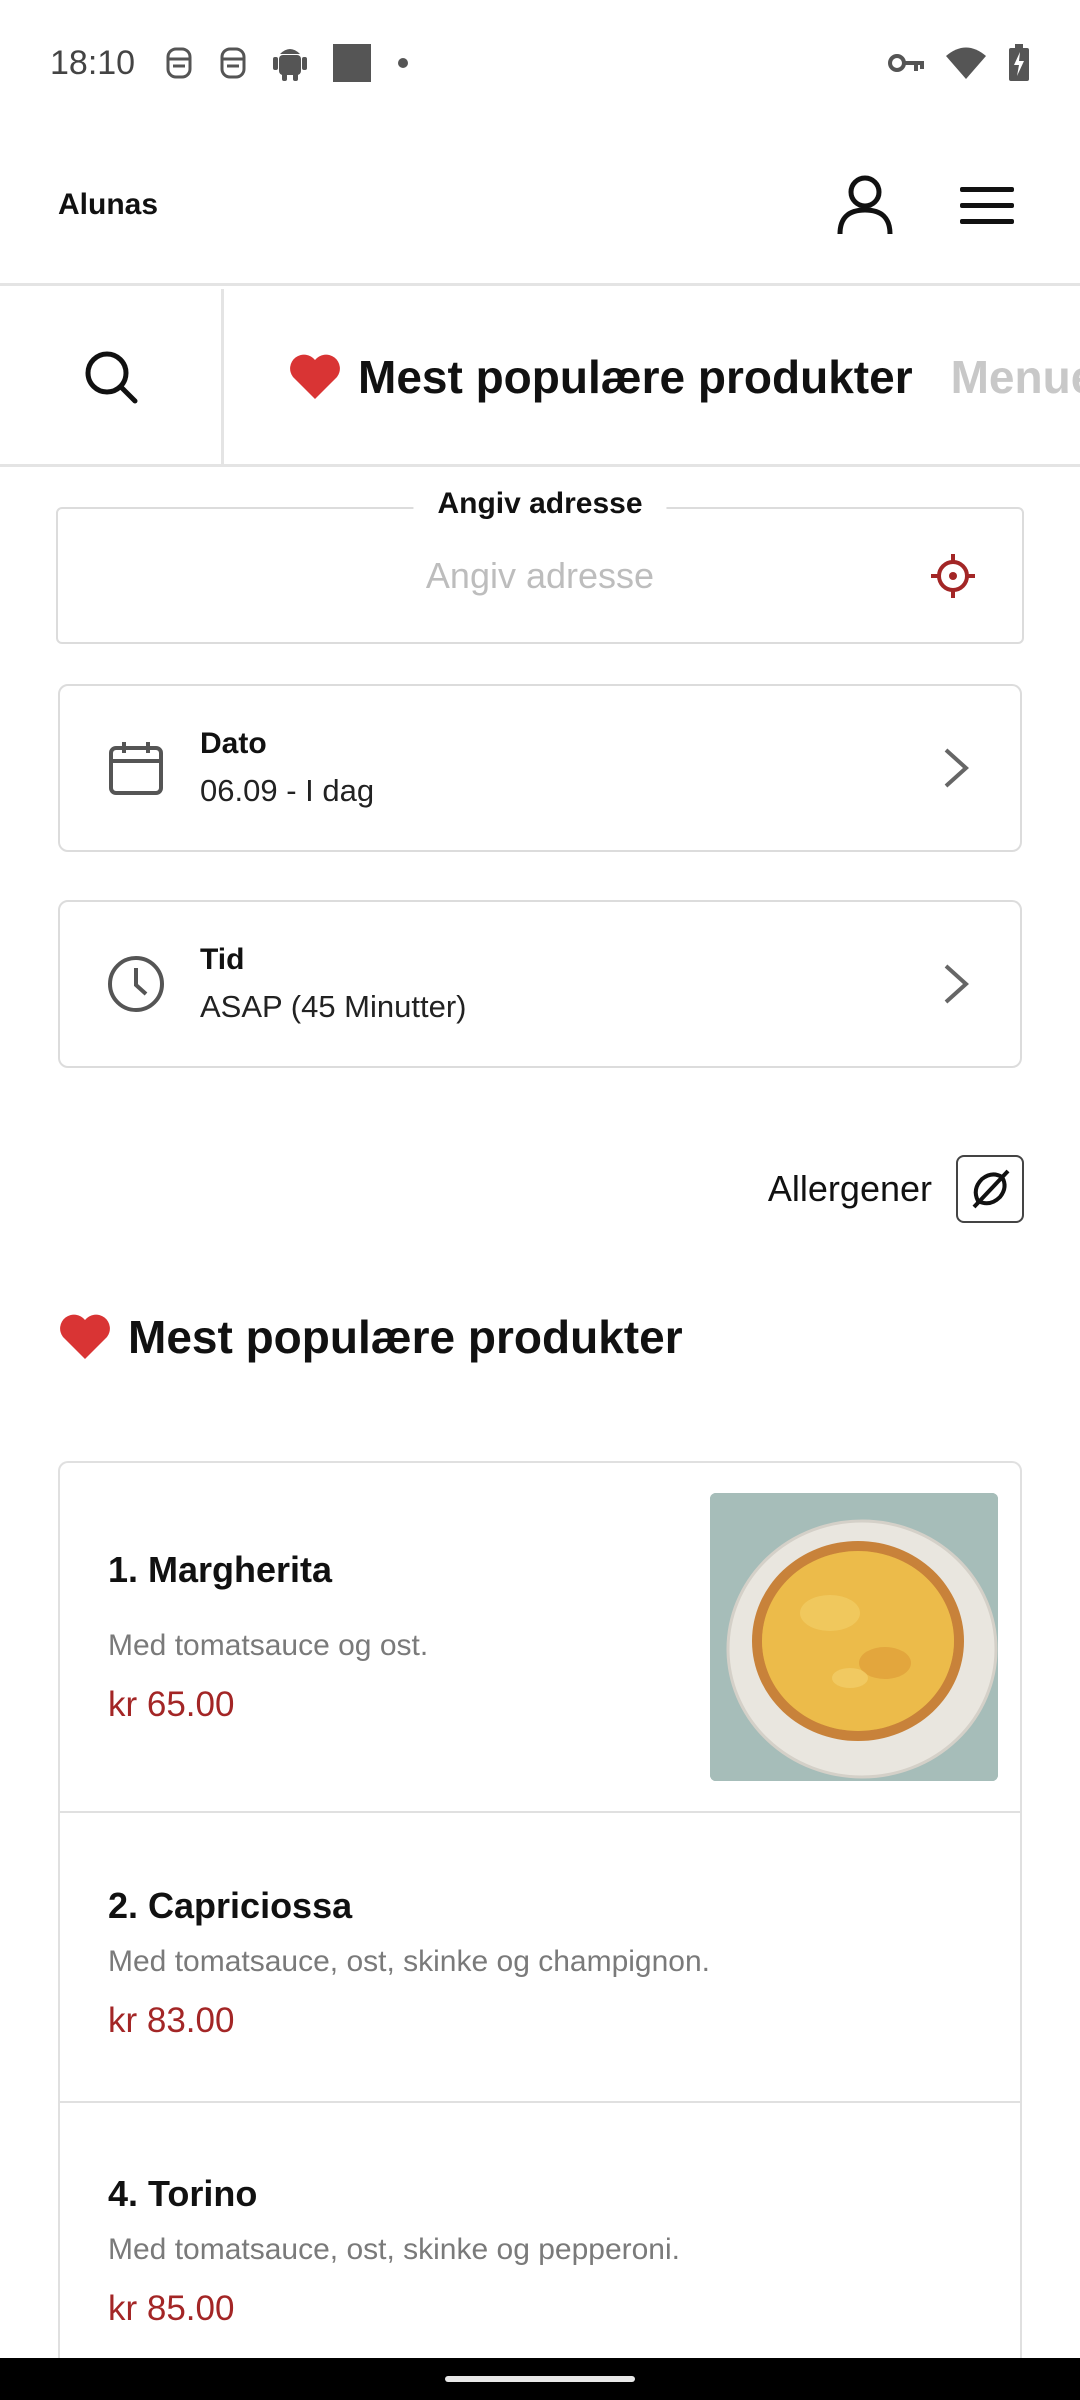 The height and width of the screenshot is (2400, 1080). Describe the element at coordinates (926, 205) in the screenshot. I see `header-actions` at that location.